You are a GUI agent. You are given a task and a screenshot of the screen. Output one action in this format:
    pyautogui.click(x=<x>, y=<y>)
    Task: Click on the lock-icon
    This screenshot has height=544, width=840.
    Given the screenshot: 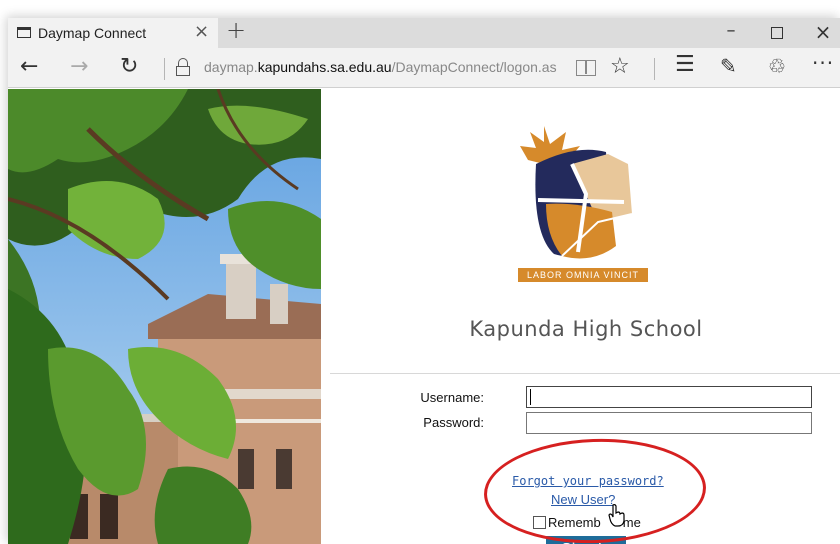 What is the action you would take?
    pyautogui.click(x=183, y=68)
    